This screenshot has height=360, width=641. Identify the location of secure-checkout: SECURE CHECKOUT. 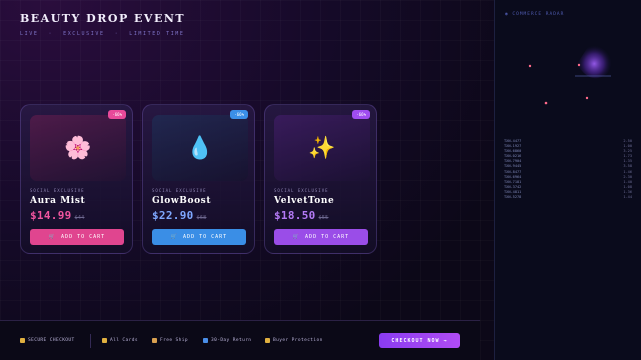
(47, 340).